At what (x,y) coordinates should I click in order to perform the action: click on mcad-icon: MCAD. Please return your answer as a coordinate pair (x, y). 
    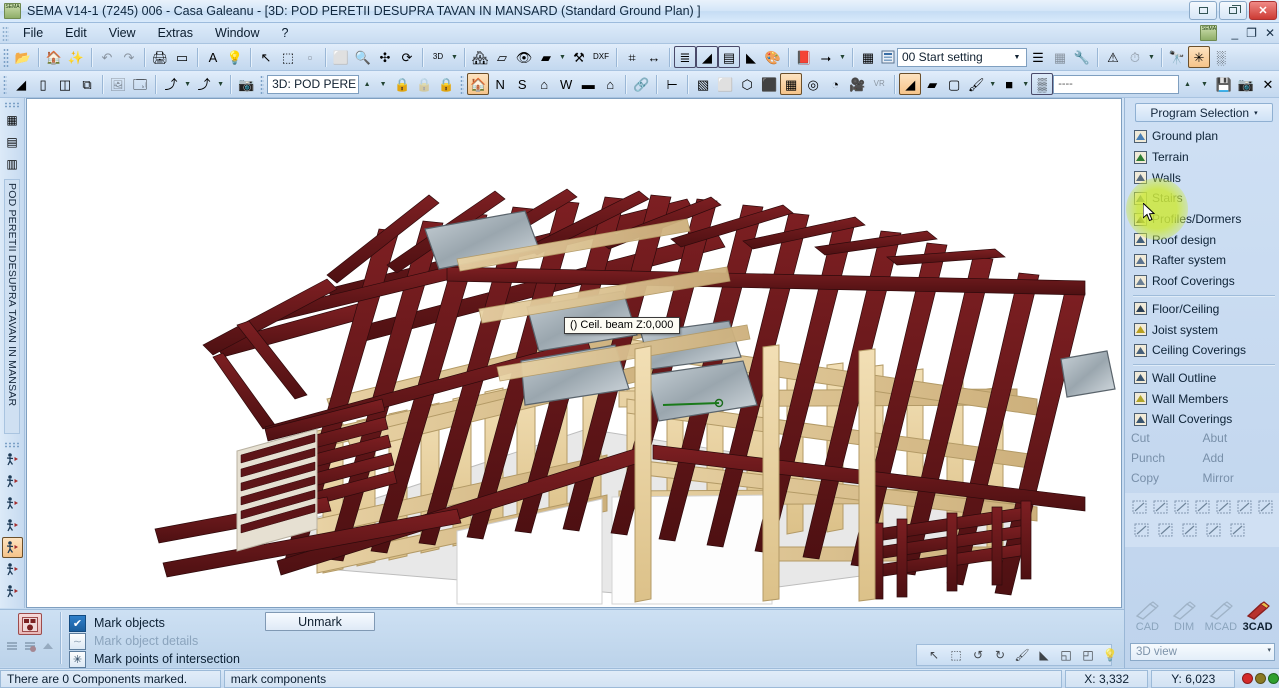
    Looking at the image, I should click on (1221, 616).